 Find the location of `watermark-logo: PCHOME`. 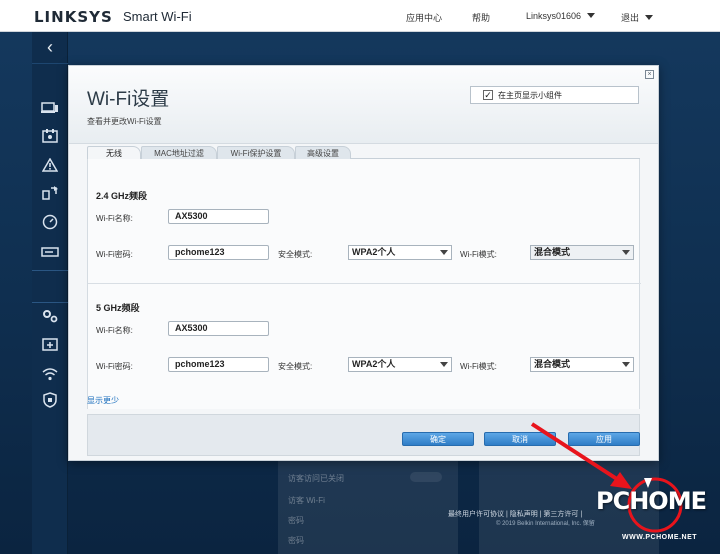

watermark-logo: PCHOME is located at coordinates (651, 501).